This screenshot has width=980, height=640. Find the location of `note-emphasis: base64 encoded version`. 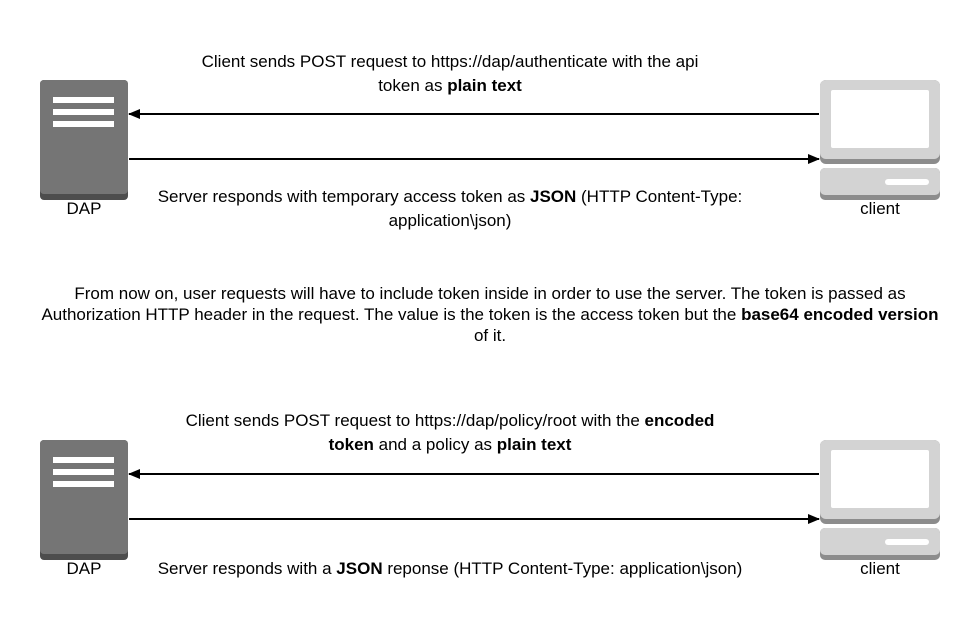

note-emphasis: base64 encoded version is located at coordinates (840, 314).